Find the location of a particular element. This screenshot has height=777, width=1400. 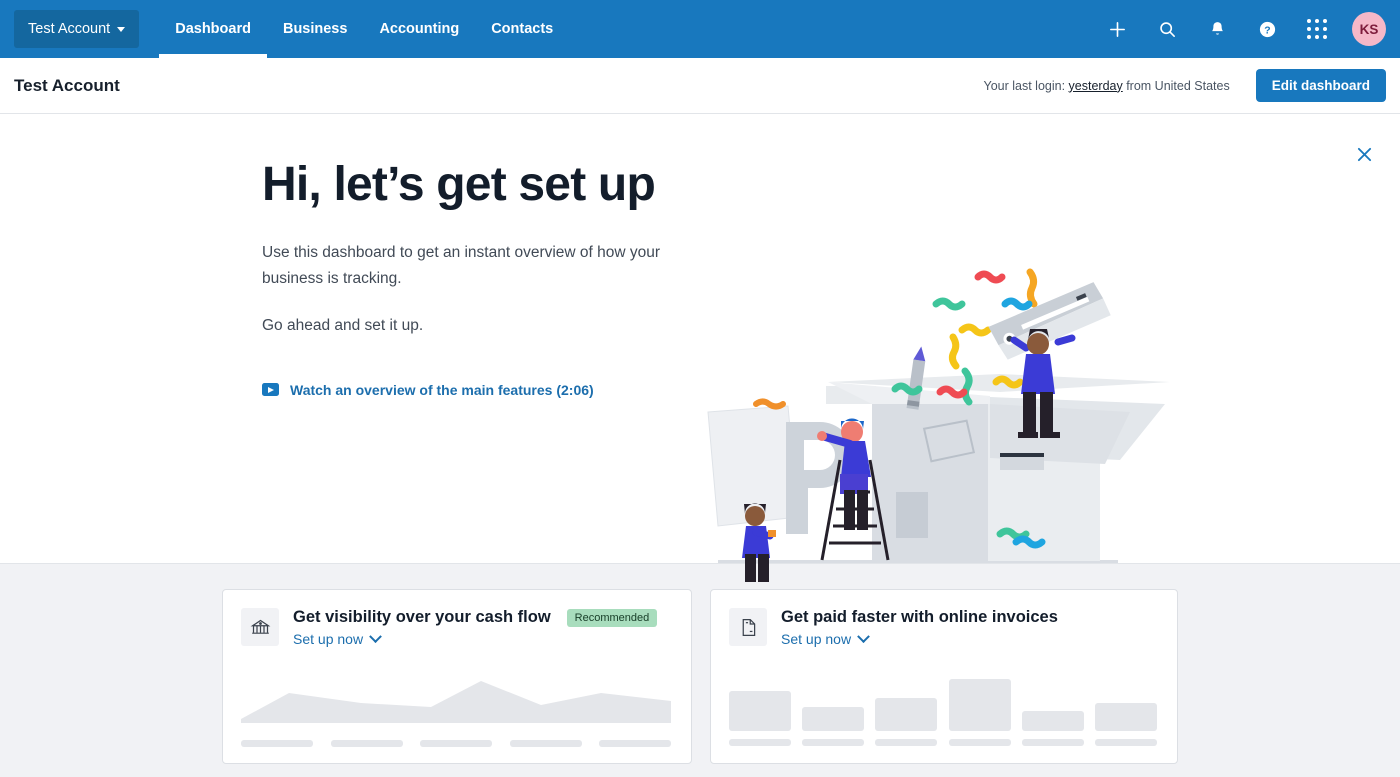

plus-icon is located at coordinates (1117, 29).